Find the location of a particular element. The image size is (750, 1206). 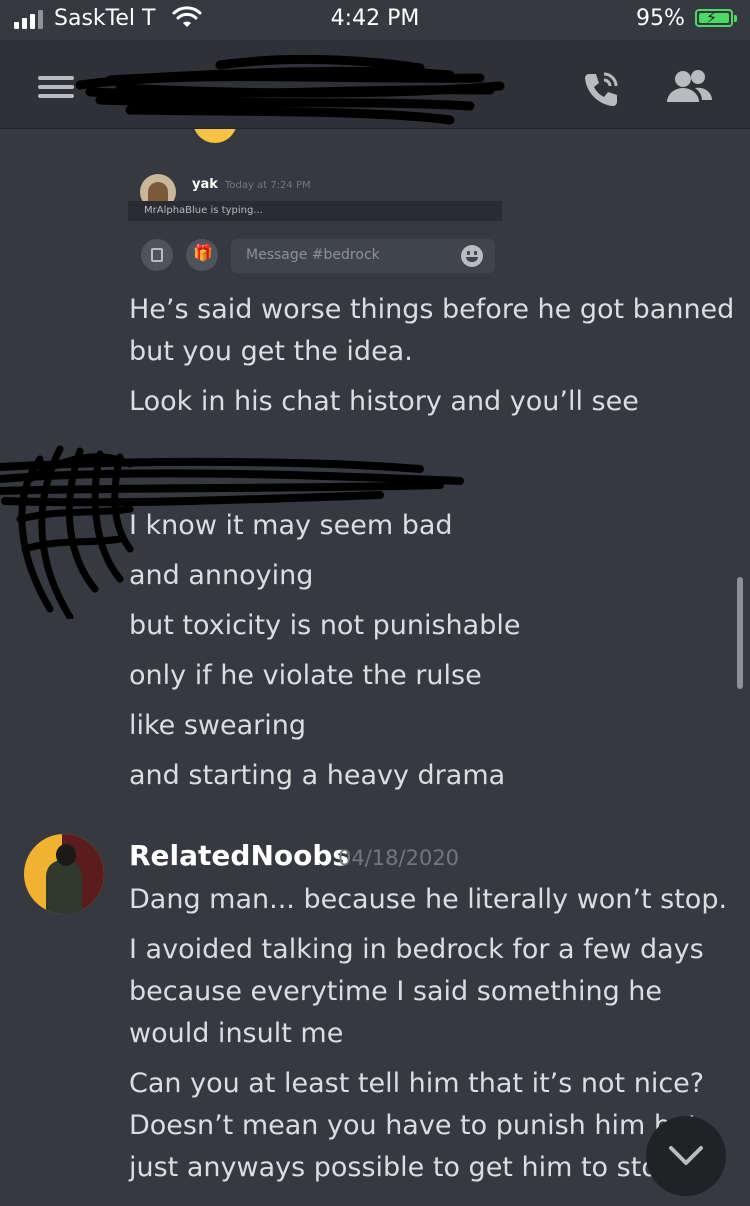

message-line: only if he violate the rulse is located at coordinates (305, 675).